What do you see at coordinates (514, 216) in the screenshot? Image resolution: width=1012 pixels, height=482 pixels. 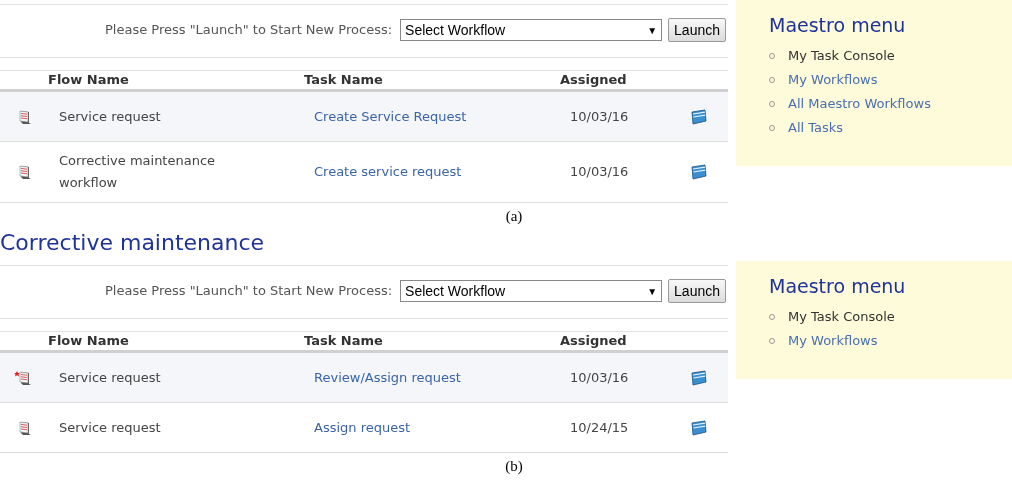 I see `figure-caption: (a)` at bounding box center [514, 216].